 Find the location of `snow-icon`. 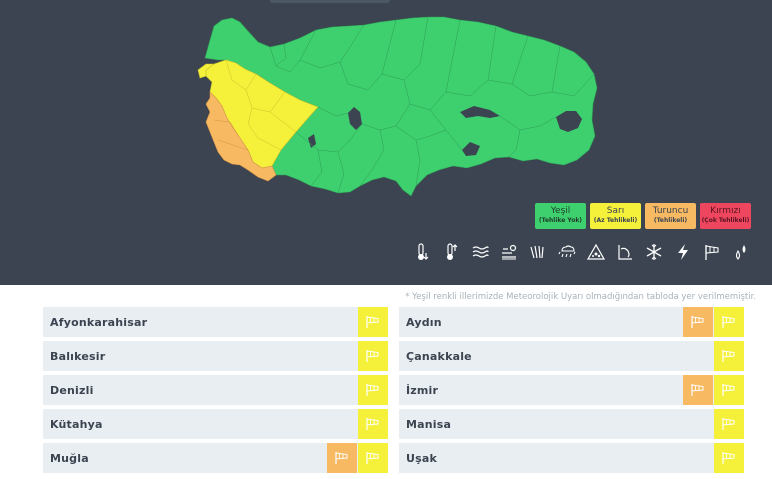

snow-icon is located at coordinates (653, 252).